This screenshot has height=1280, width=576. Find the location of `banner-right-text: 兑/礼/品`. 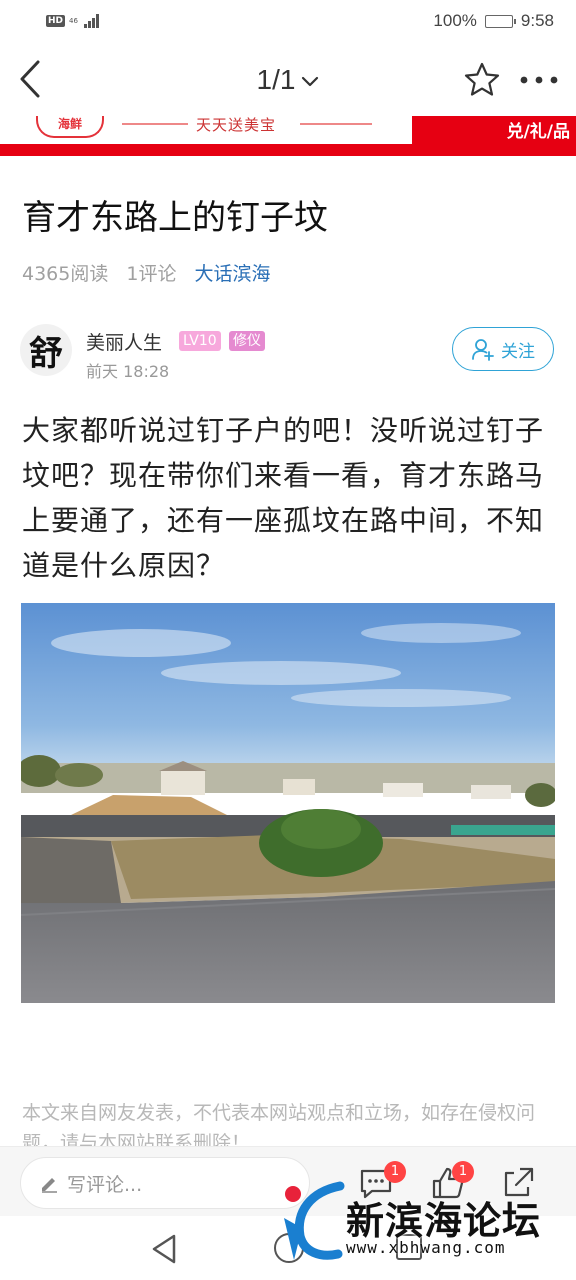

banner-right-text: 兑/礼/品 is located at coordinates (538, 132).